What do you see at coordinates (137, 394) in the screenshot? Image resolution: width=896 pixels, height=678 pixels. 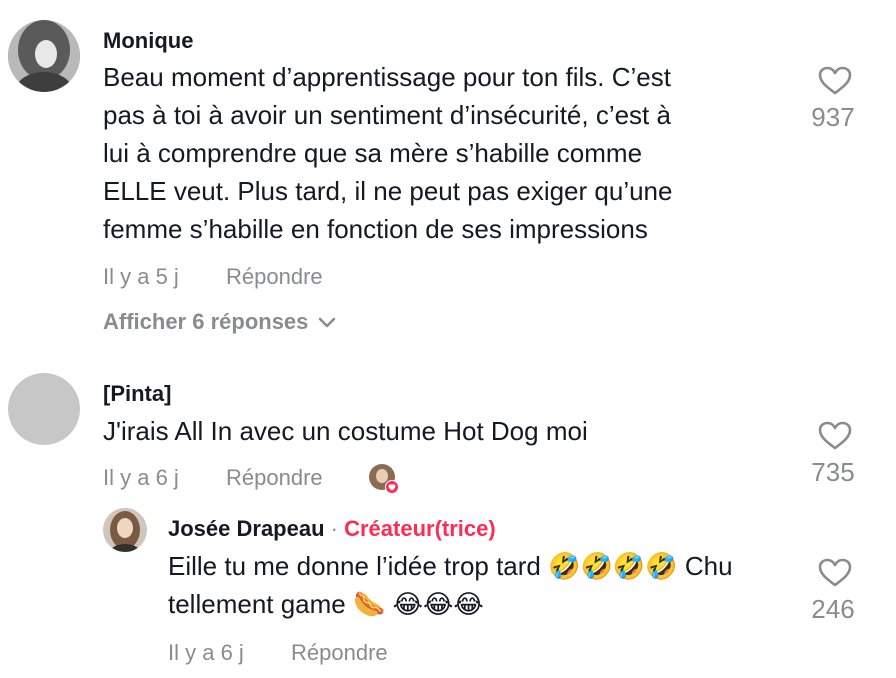 I see `username: [Pinta]` at bounding box center [137, 394].